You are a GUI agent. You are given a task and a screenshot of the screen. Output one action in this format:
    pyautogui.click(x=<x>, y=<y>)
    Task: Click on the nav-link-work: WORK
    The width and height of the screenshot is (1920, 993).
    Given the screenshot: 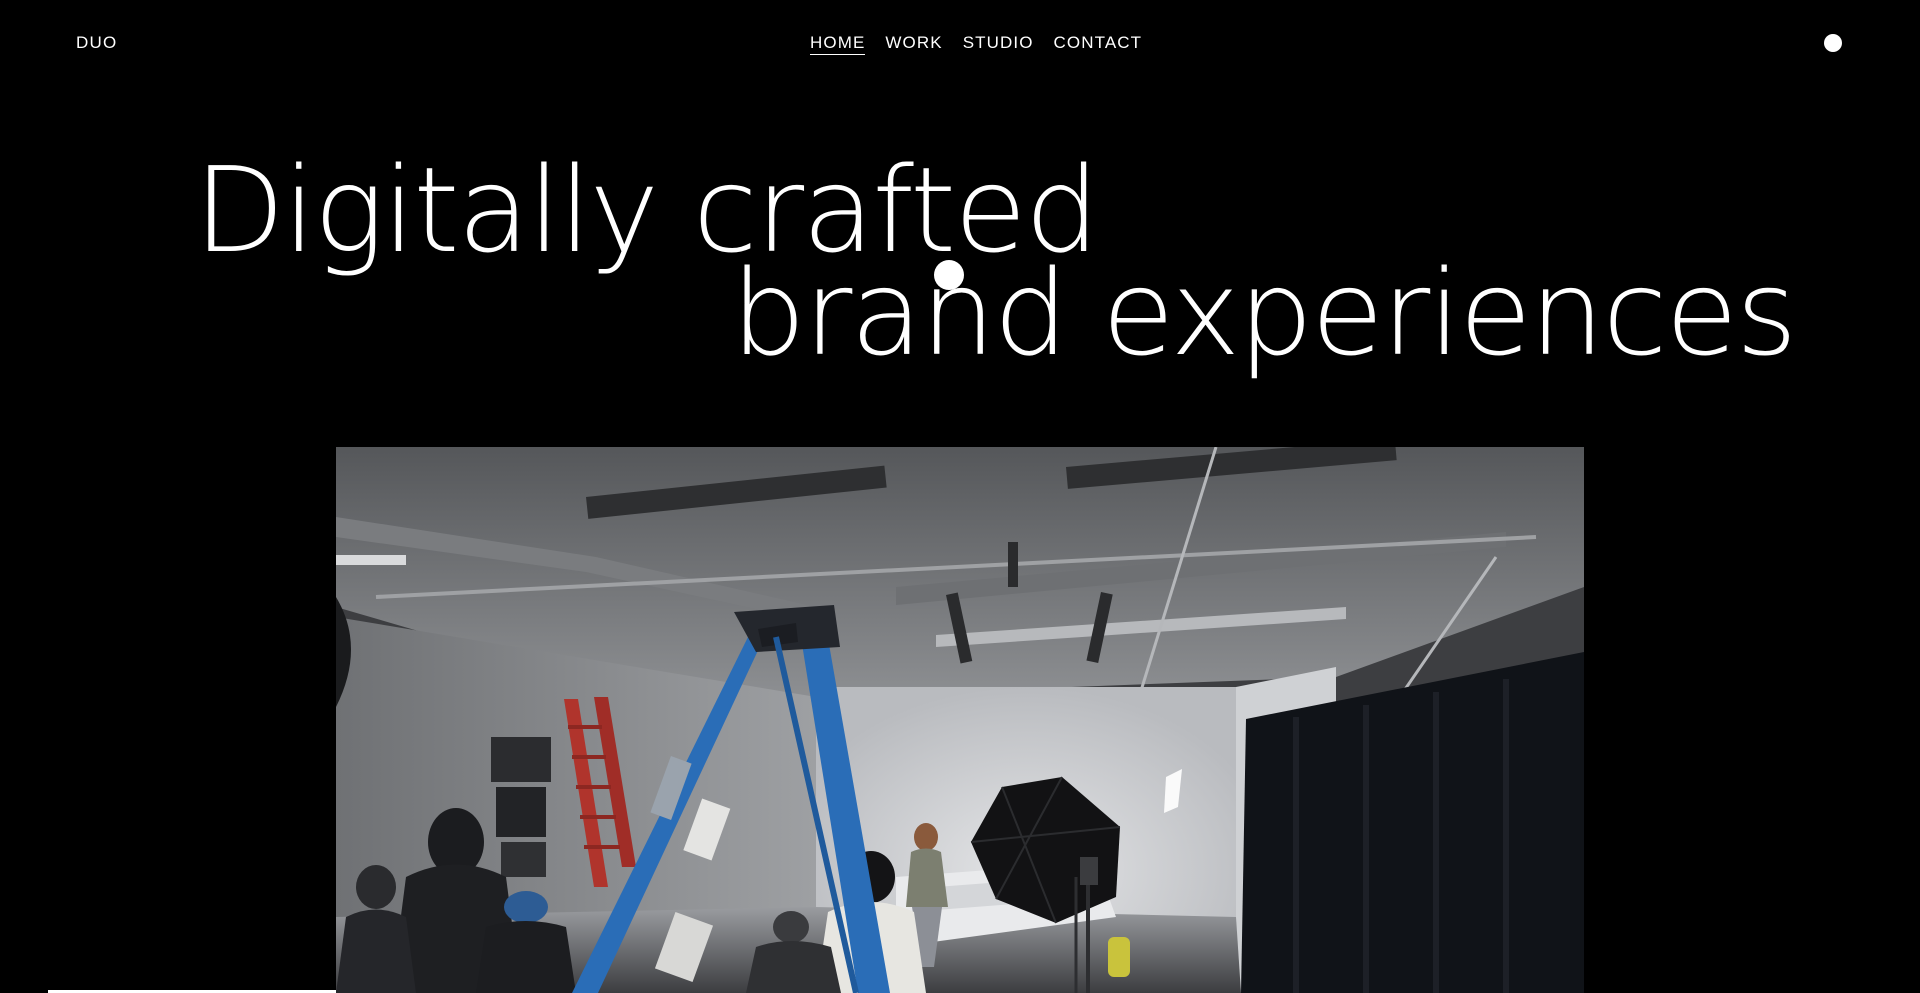 What is the action you would take?
    pyautogui.click(x=913, y=43)
    